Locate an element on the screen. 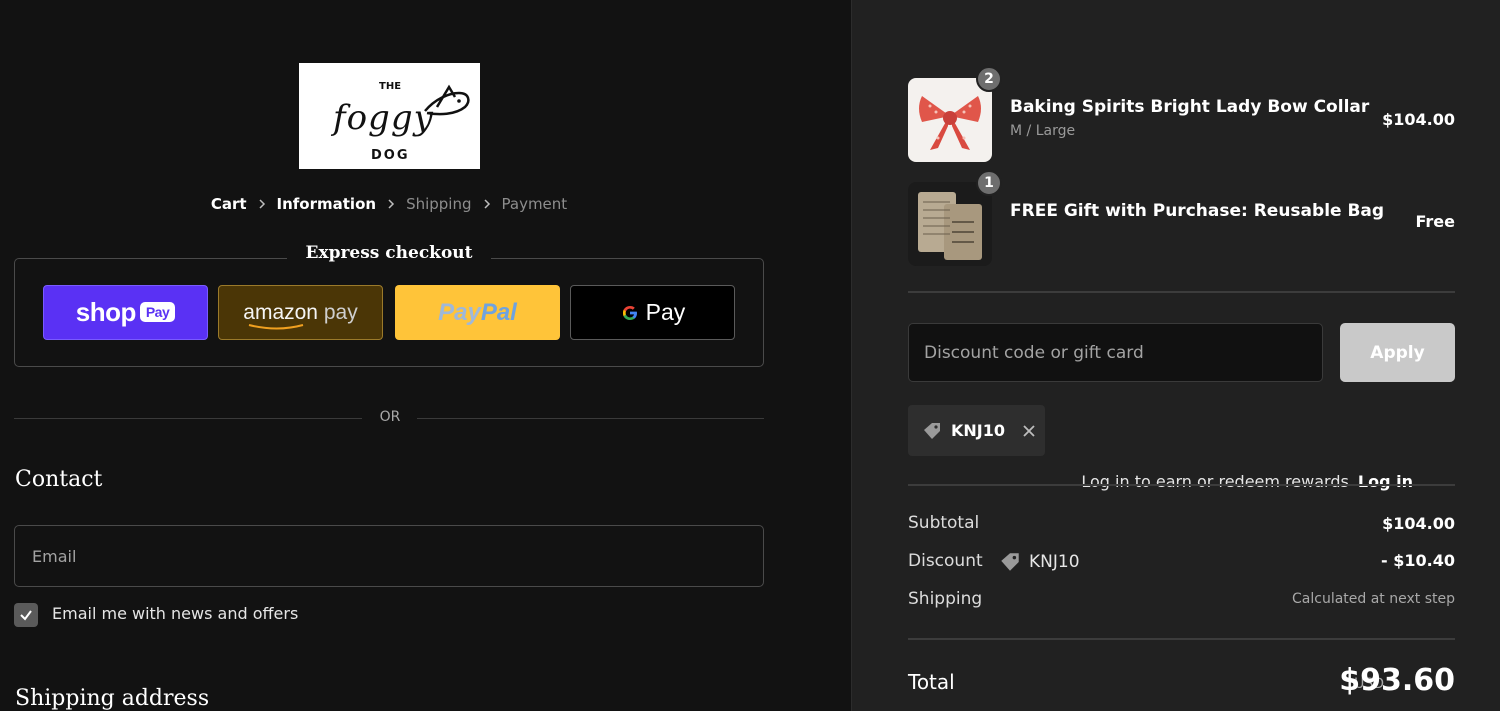 This screenshot has height=711, width=1500. foggy-dog-logo-image: THE foggy DOG is located at coordinates (400, 122).